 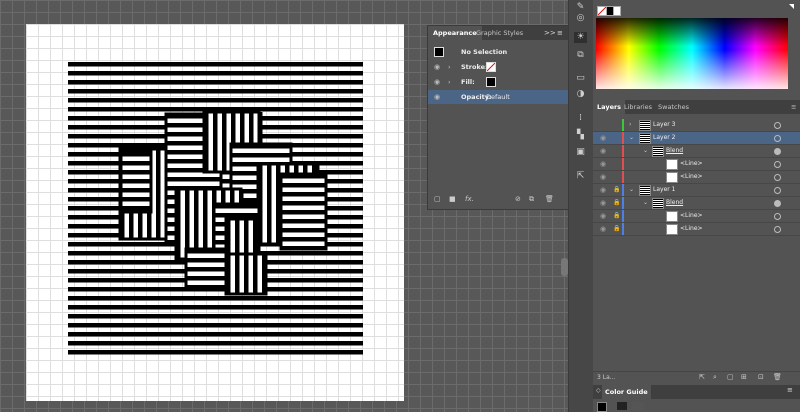 I want to click on layer-row: ◉ 🔒 ⌄ Layer 1, so click(x=696, y=190).